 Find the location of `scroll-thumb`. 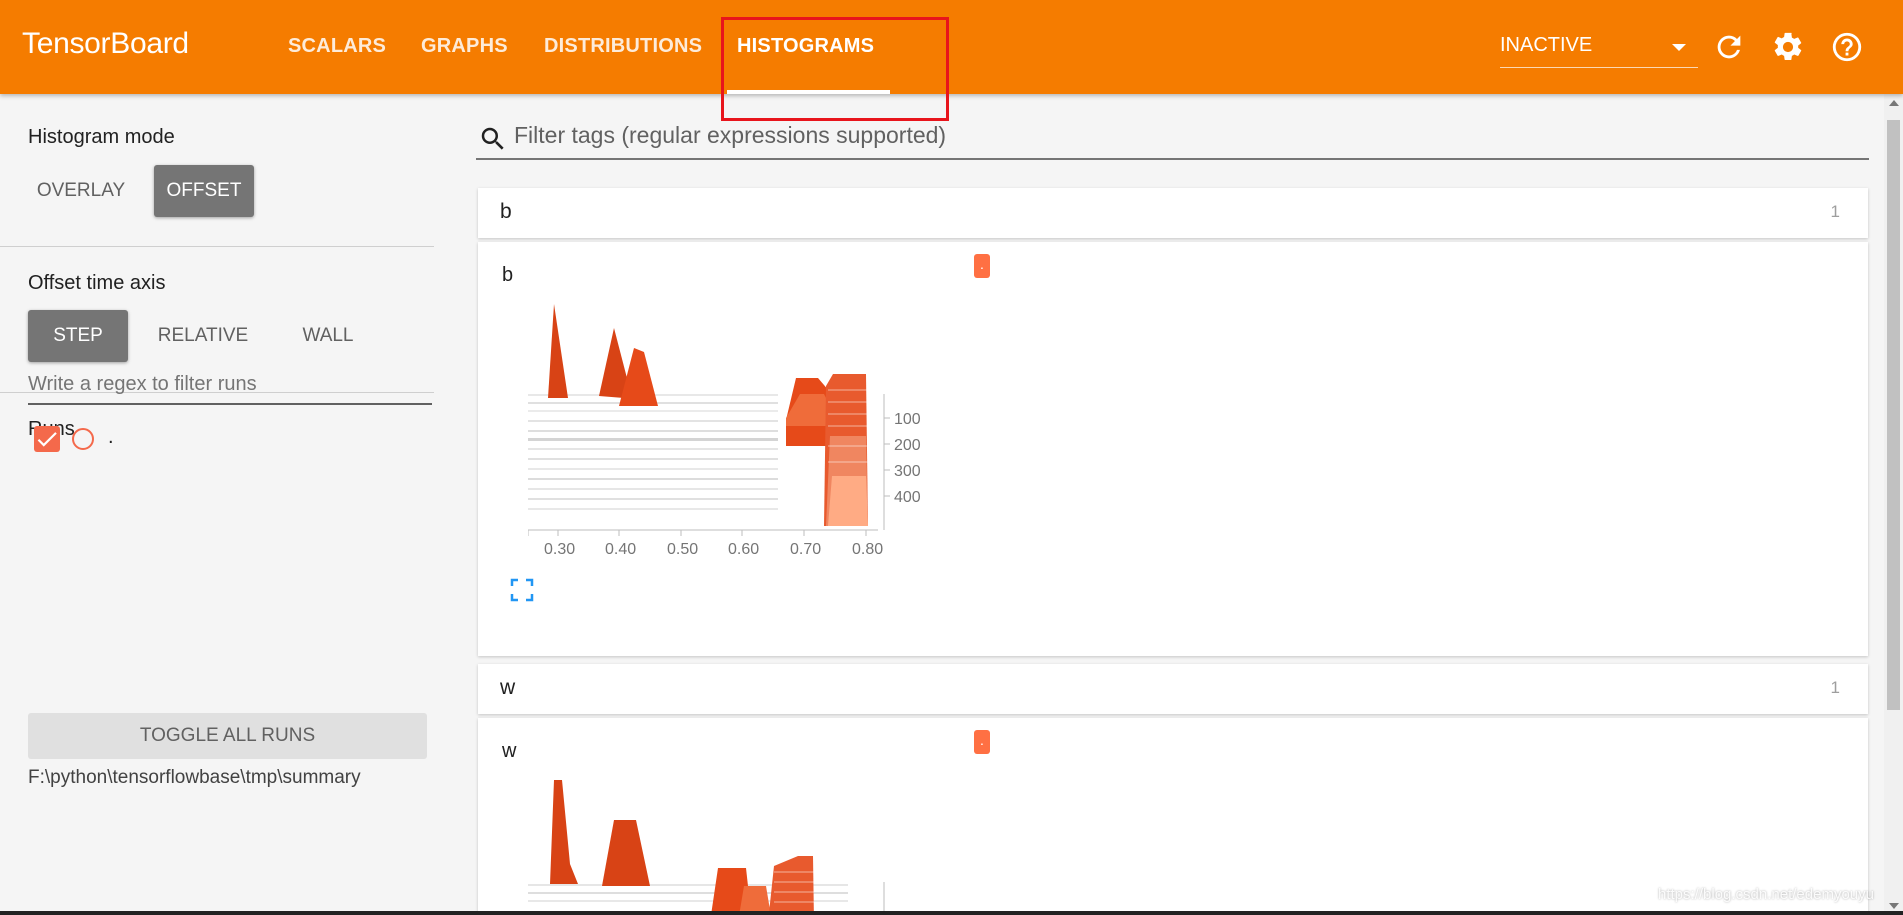

scroll-thumb is located at coordinates (1893, 415).